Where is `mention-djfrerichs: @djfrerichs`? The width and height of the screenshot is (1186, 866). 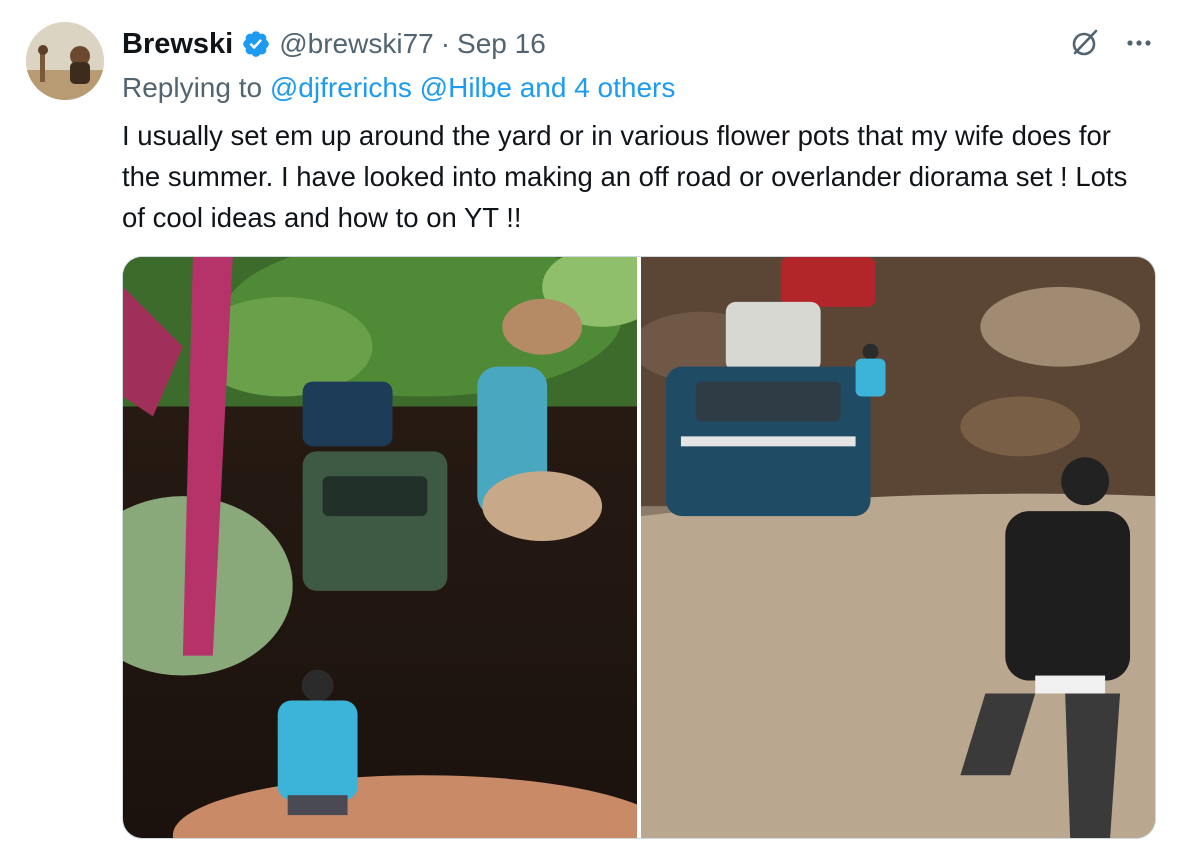
mention-djfrerichs: @djfrerichs is located at coordinates (341, 87).